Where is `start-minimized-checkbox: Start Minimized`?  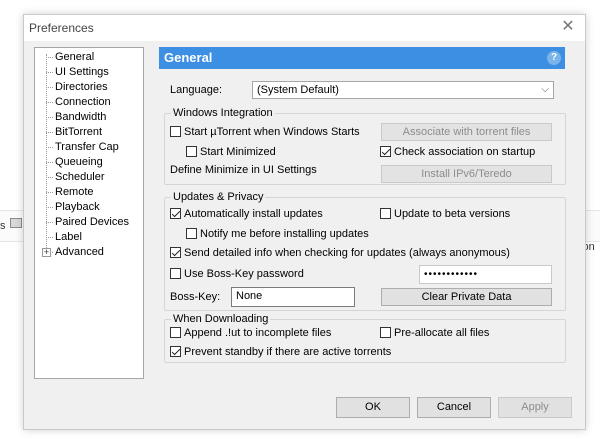
start-minimized-checkbox: Start Minimized is located at coordinates (231, 153).